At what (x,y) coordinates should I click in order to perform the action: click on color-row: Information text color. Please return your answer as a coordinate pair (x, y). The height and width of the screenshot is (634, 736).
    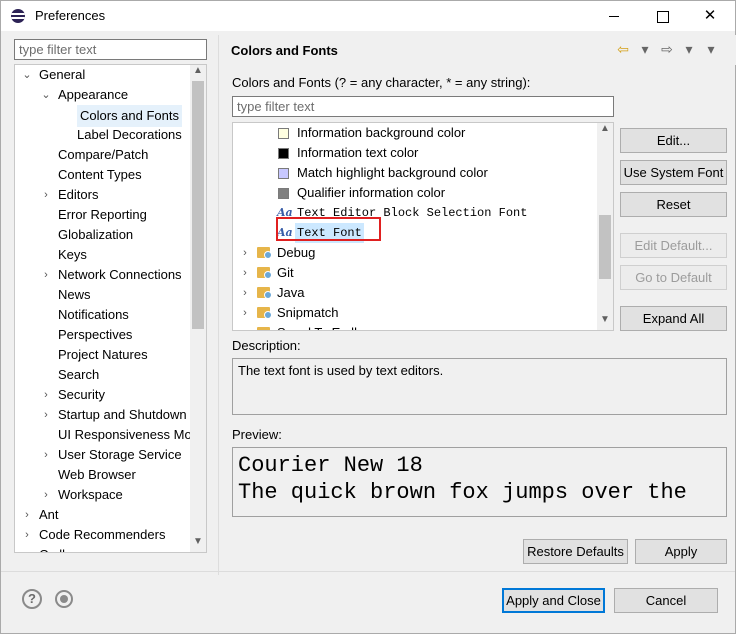
    Looking at the image, I should click on (413, 153).